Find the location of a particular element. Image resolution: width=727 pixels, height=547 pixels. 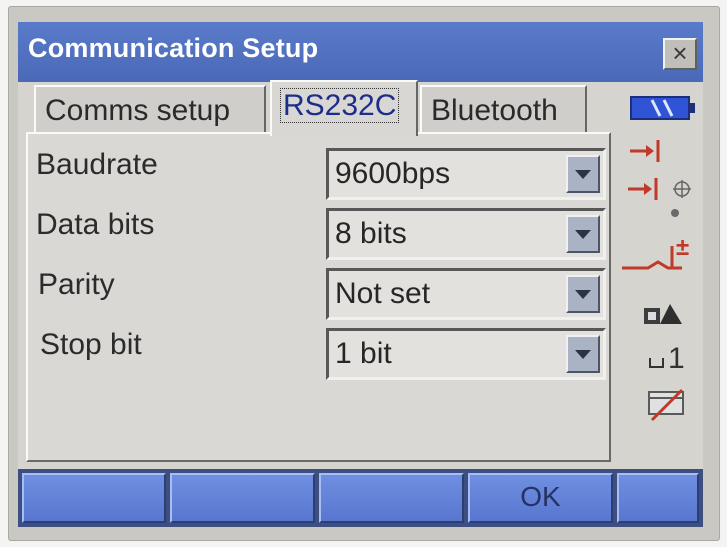

parity-dropdown-button is located at coordinates (583, 294).